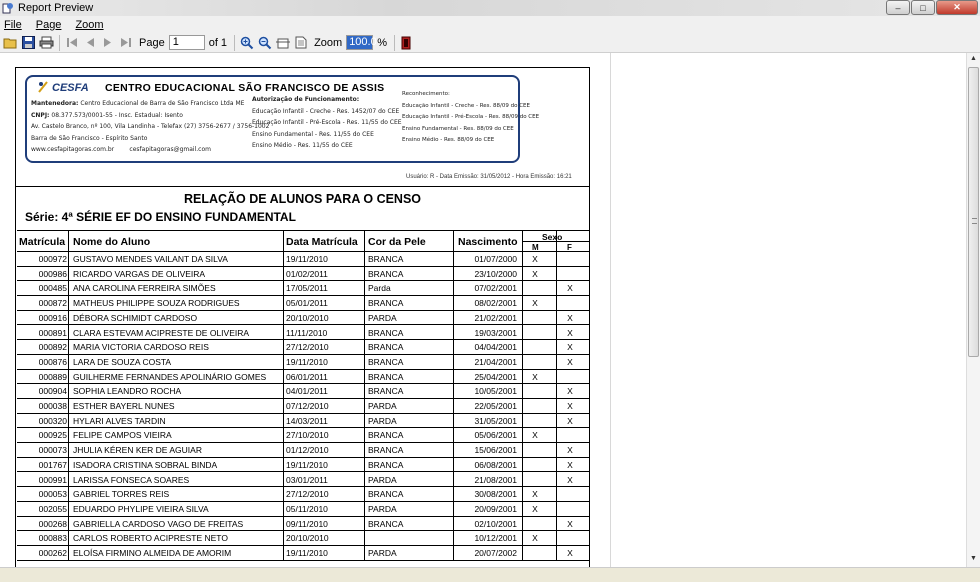 Image resolution: width=980 pixels, height=582 pixels. What do you see at coordinates (125, 43) in the screenshot?
I see `last-page-button` at bounding box center [125, 43].